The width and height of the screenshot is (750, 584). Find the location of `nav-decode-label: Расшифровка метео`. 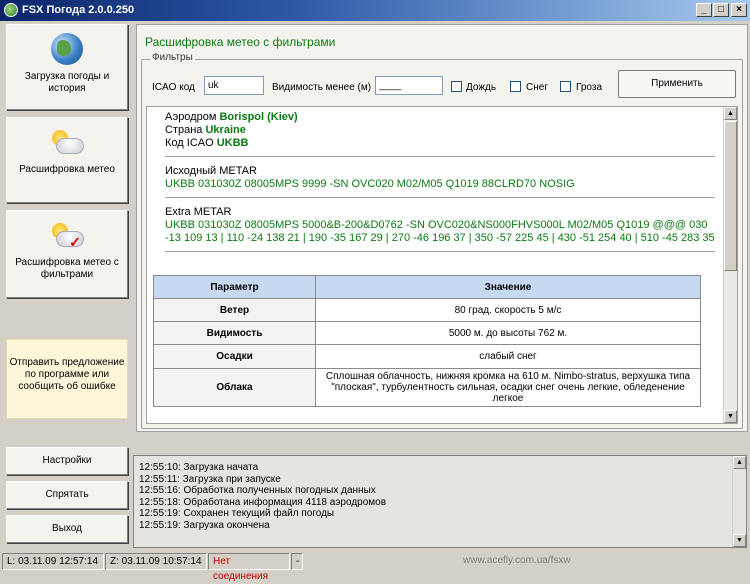

nav-decode-label: Расшифровка метео is located at coordinates (67, 169).